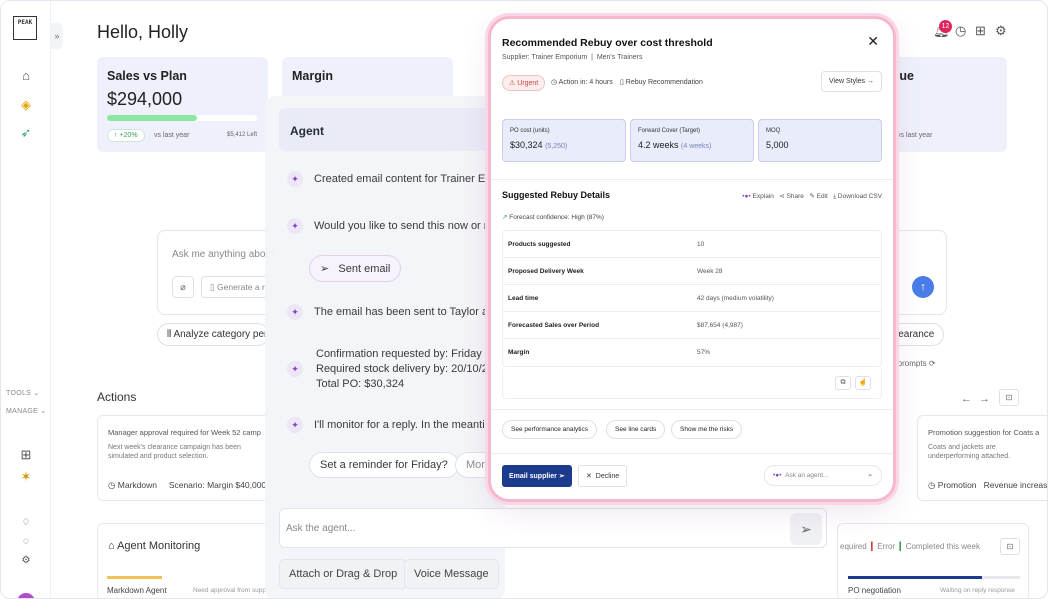 The width and height of the screenshot is (1048, 599). What do you see at coordinates (960, 31) in the screenshot?
I see `history-icon: ◷` at bounding box center [960, 31].